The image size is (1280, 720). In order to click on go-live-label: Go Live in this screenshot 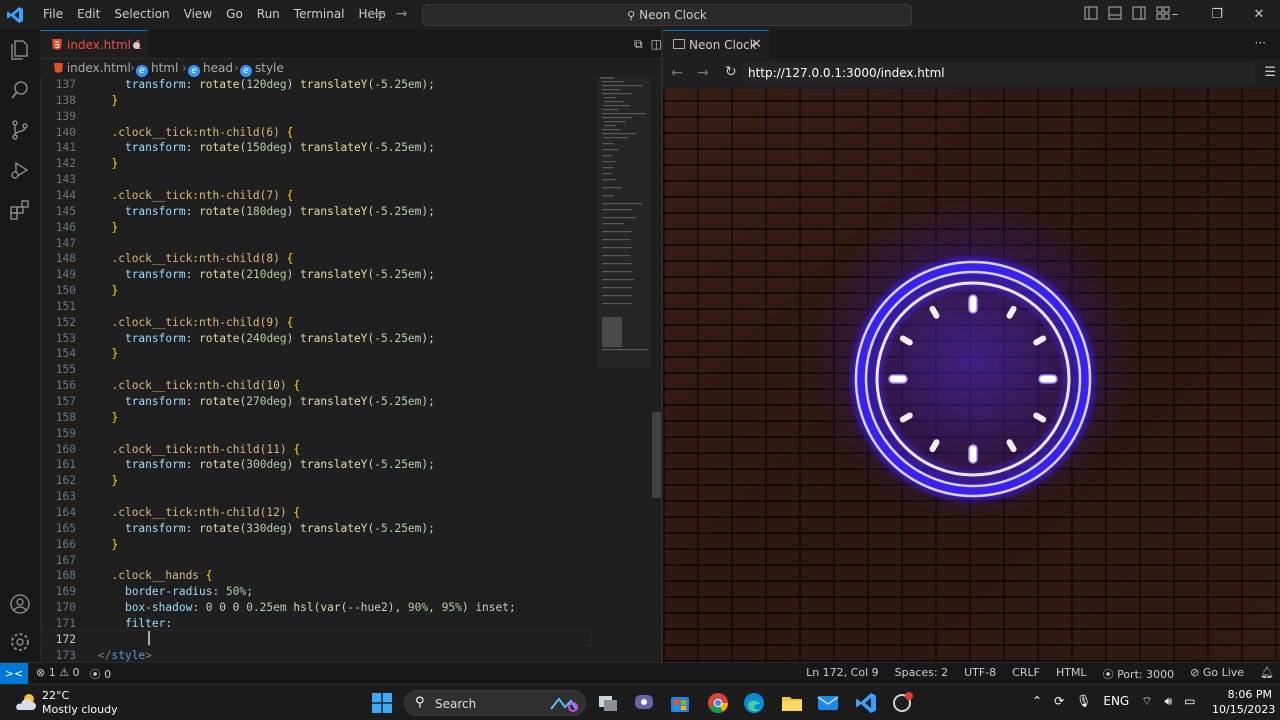, I will do `click(1223, 672)`.